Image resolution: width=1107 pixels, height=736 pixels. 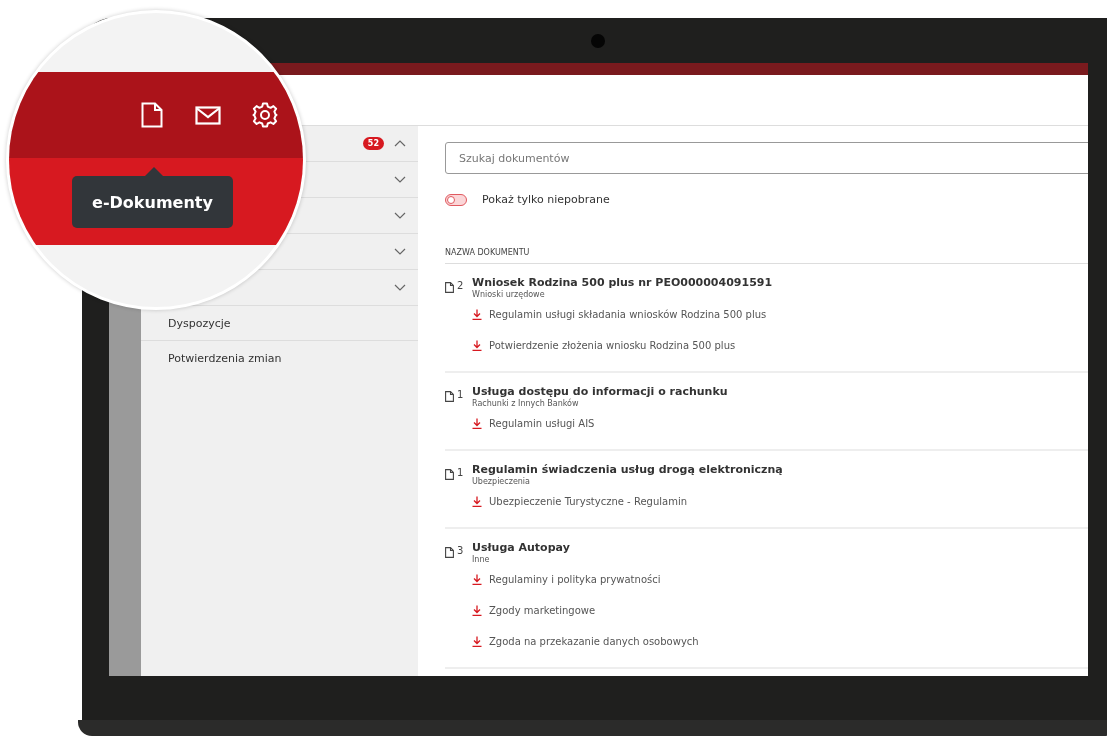 I want to click on count-badge: 52, so click(x=373, y=143).